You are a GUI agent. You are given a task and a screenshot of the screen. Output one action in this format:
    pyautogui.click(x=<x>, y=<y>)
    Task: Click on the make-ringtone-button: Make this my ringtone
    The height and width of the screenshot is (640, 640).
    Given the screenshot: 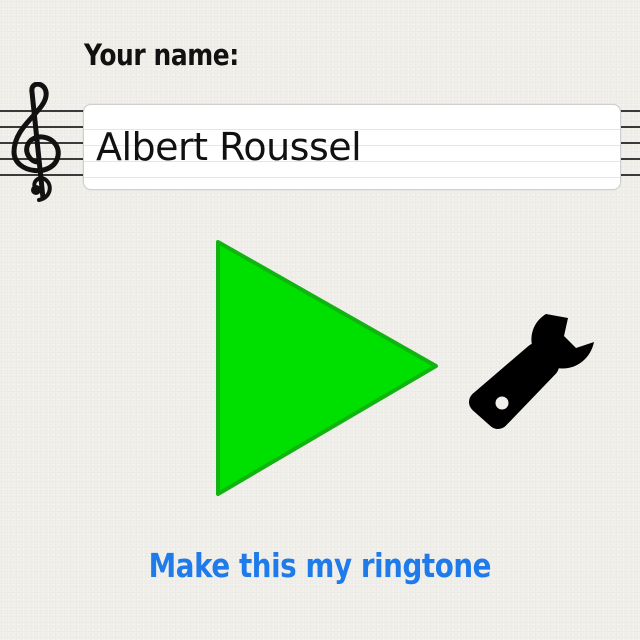 What is the action you would take?
    pyautogui.click(x=320, y=565)
    